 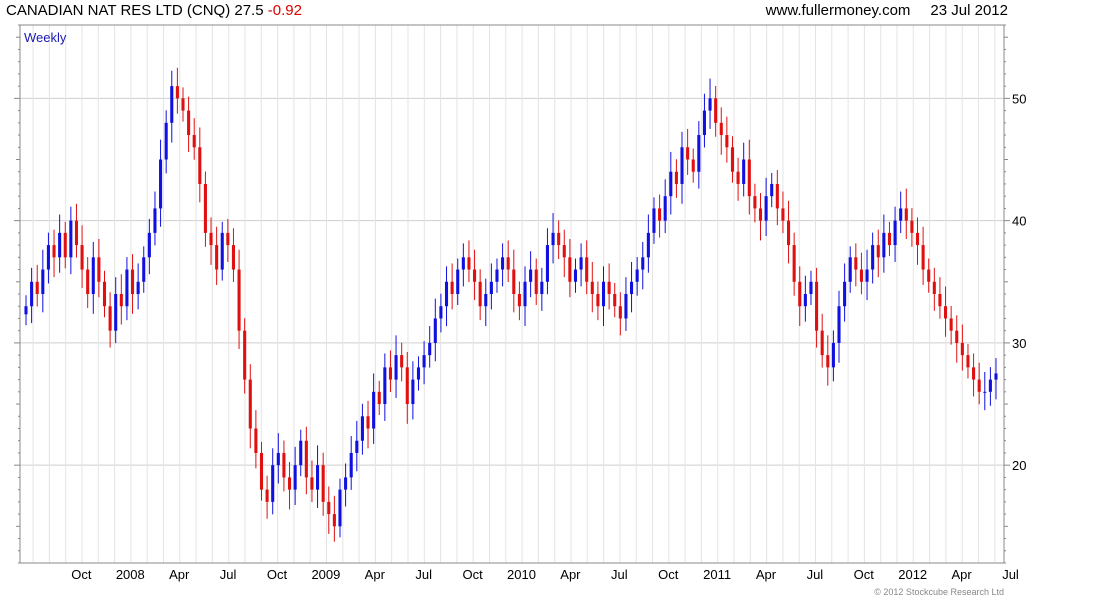 I want to click on frequency-label: Weekly, so click(x=45, y=37).